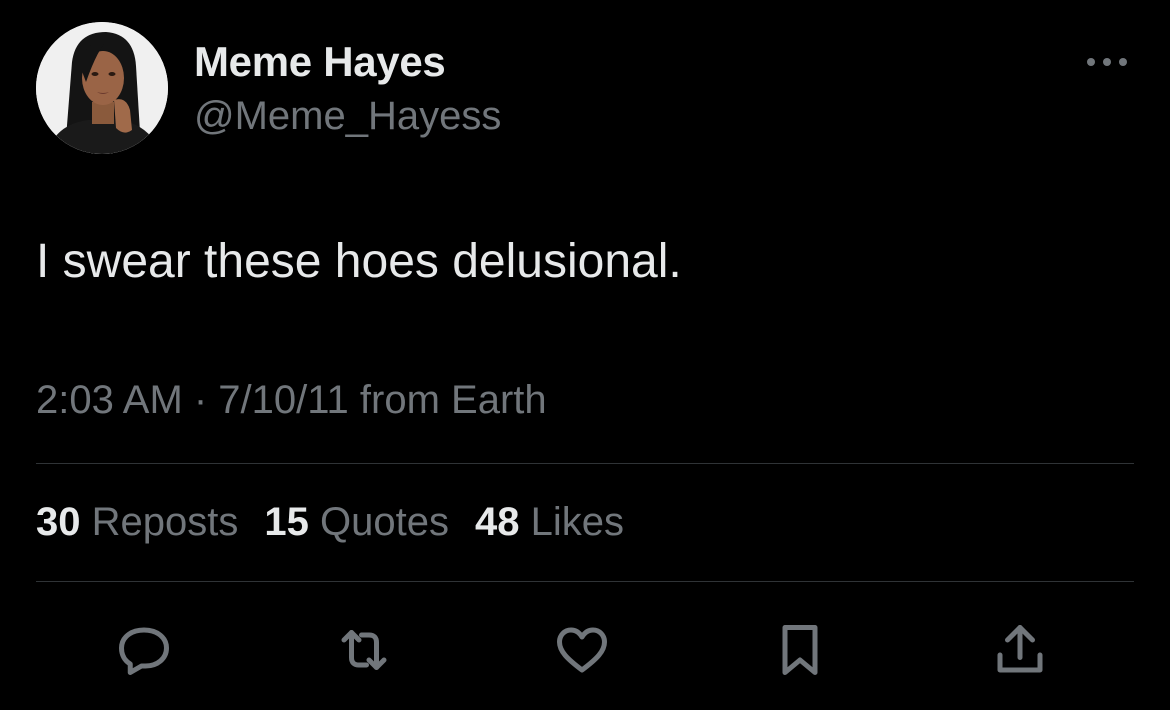  What do you see at coordinates (144, 650) in the screenshot?
I see `reply-icon` at bounding box center [144, 650].